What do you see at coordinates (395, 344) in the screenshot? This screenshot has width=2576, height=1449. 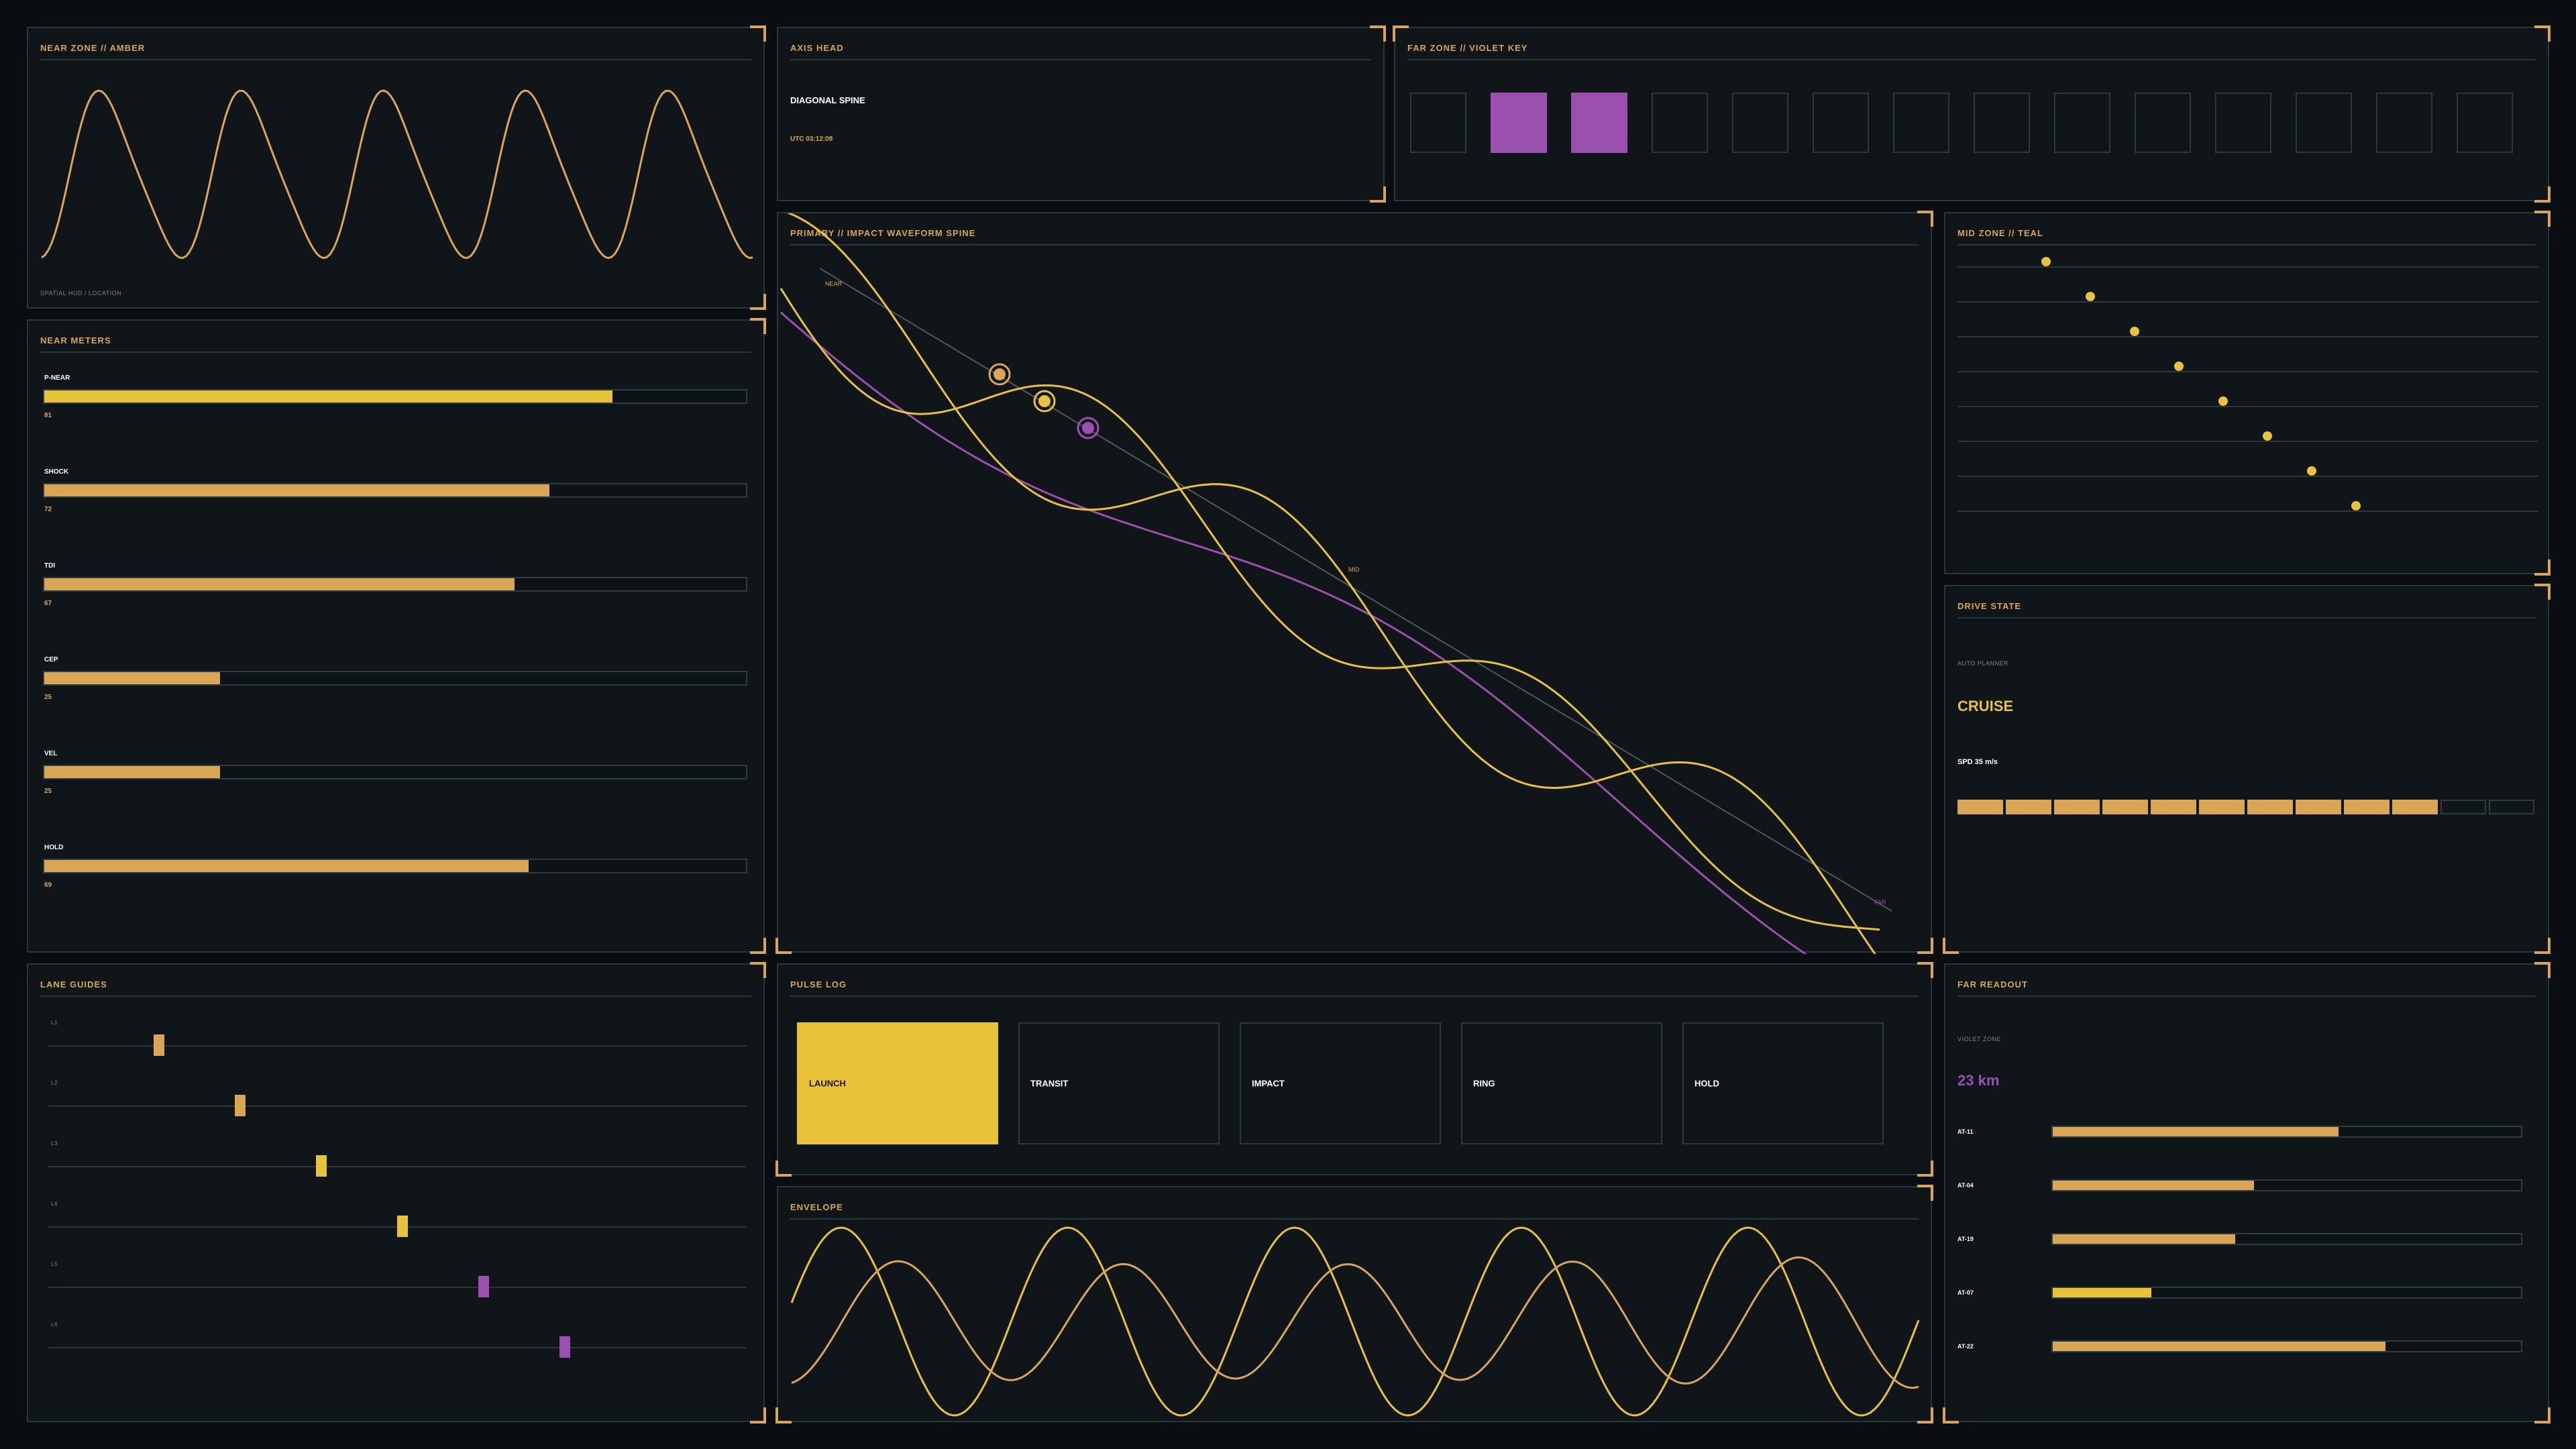 I see `near-meters-title: NEAR METERS` at bounding box center [395, 344].